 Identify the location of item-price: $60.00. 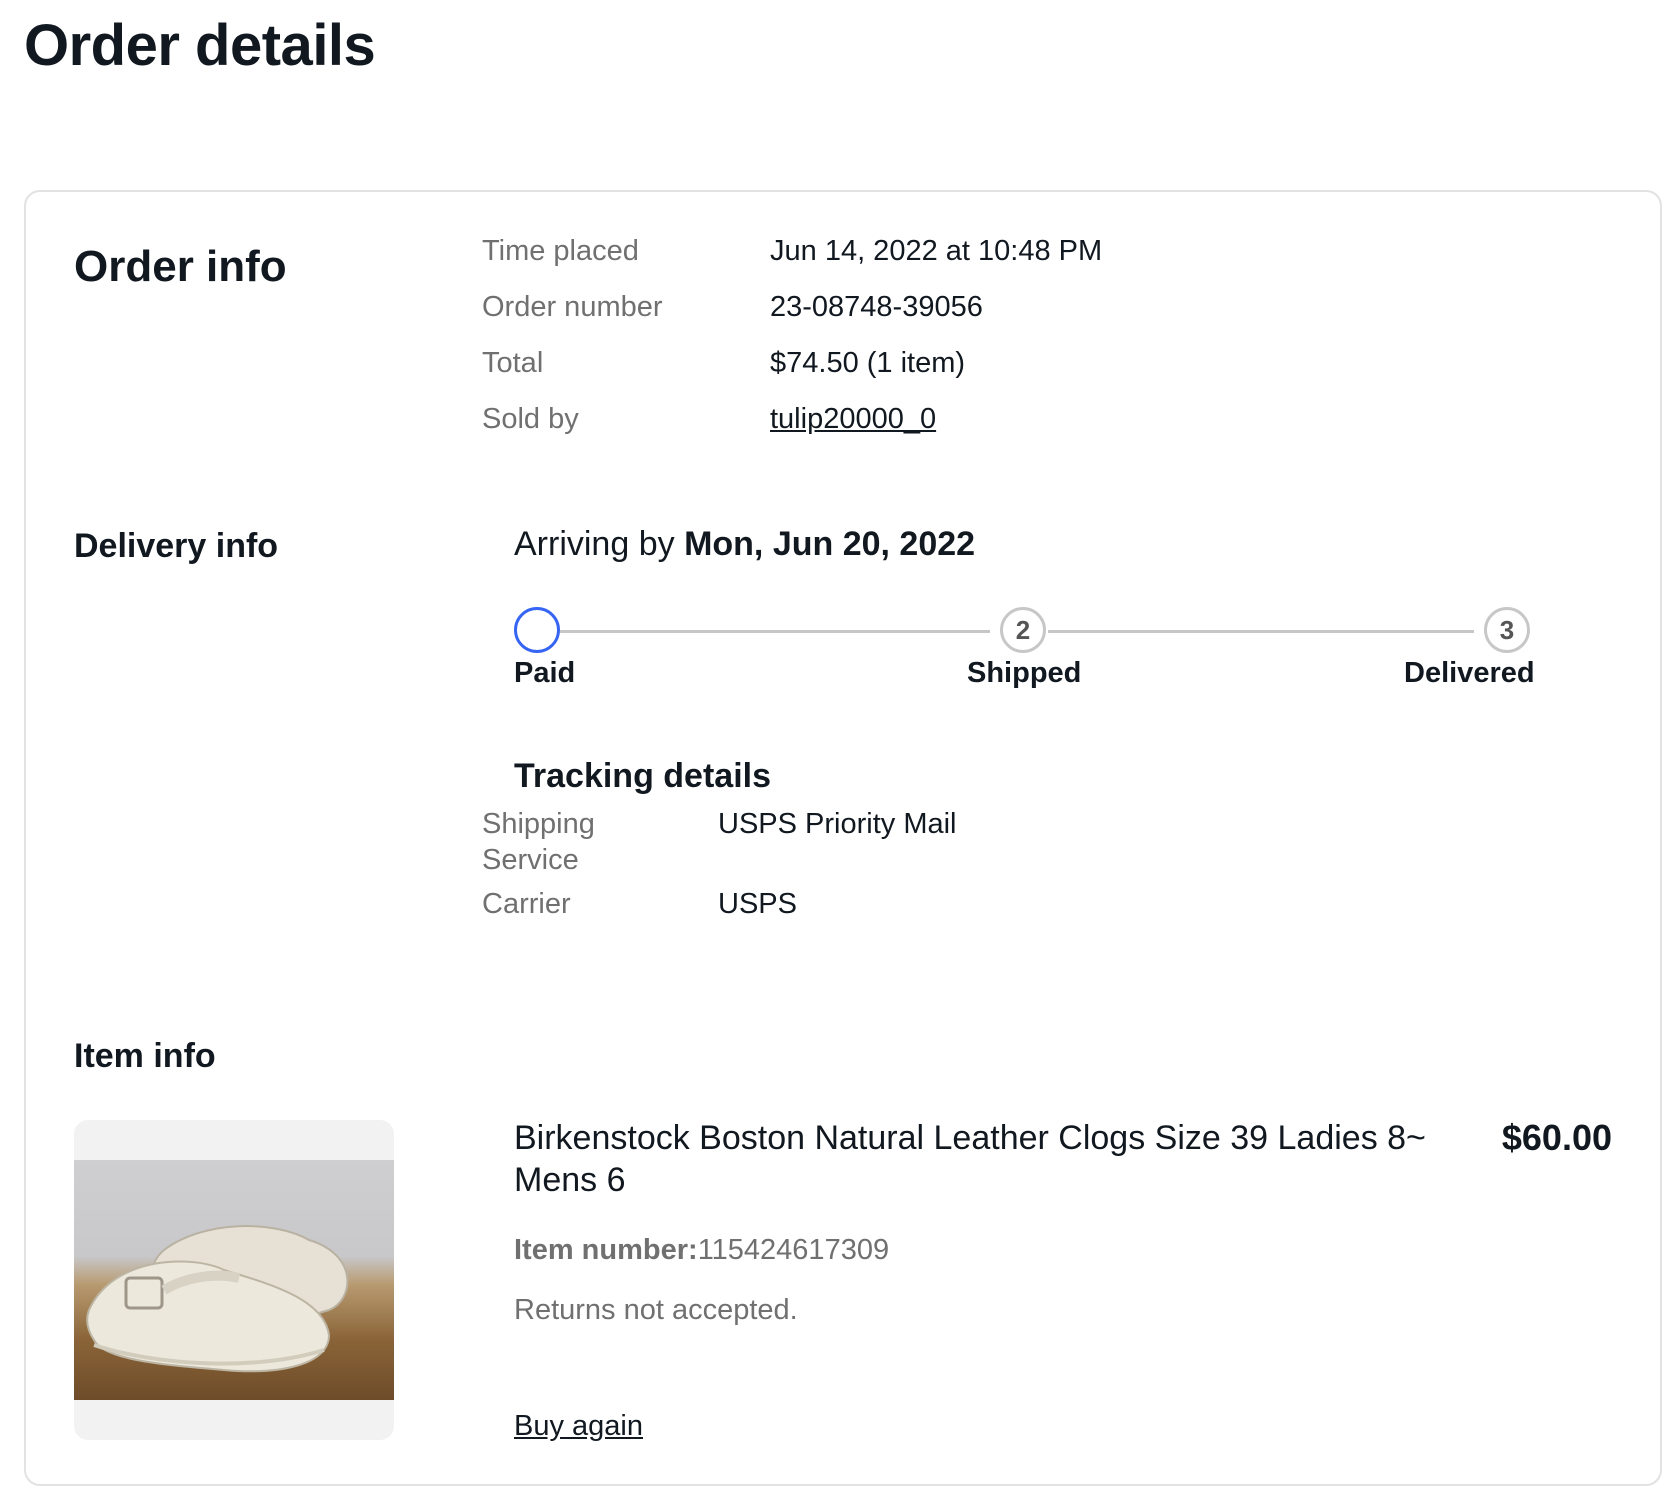
(1556, 1137).